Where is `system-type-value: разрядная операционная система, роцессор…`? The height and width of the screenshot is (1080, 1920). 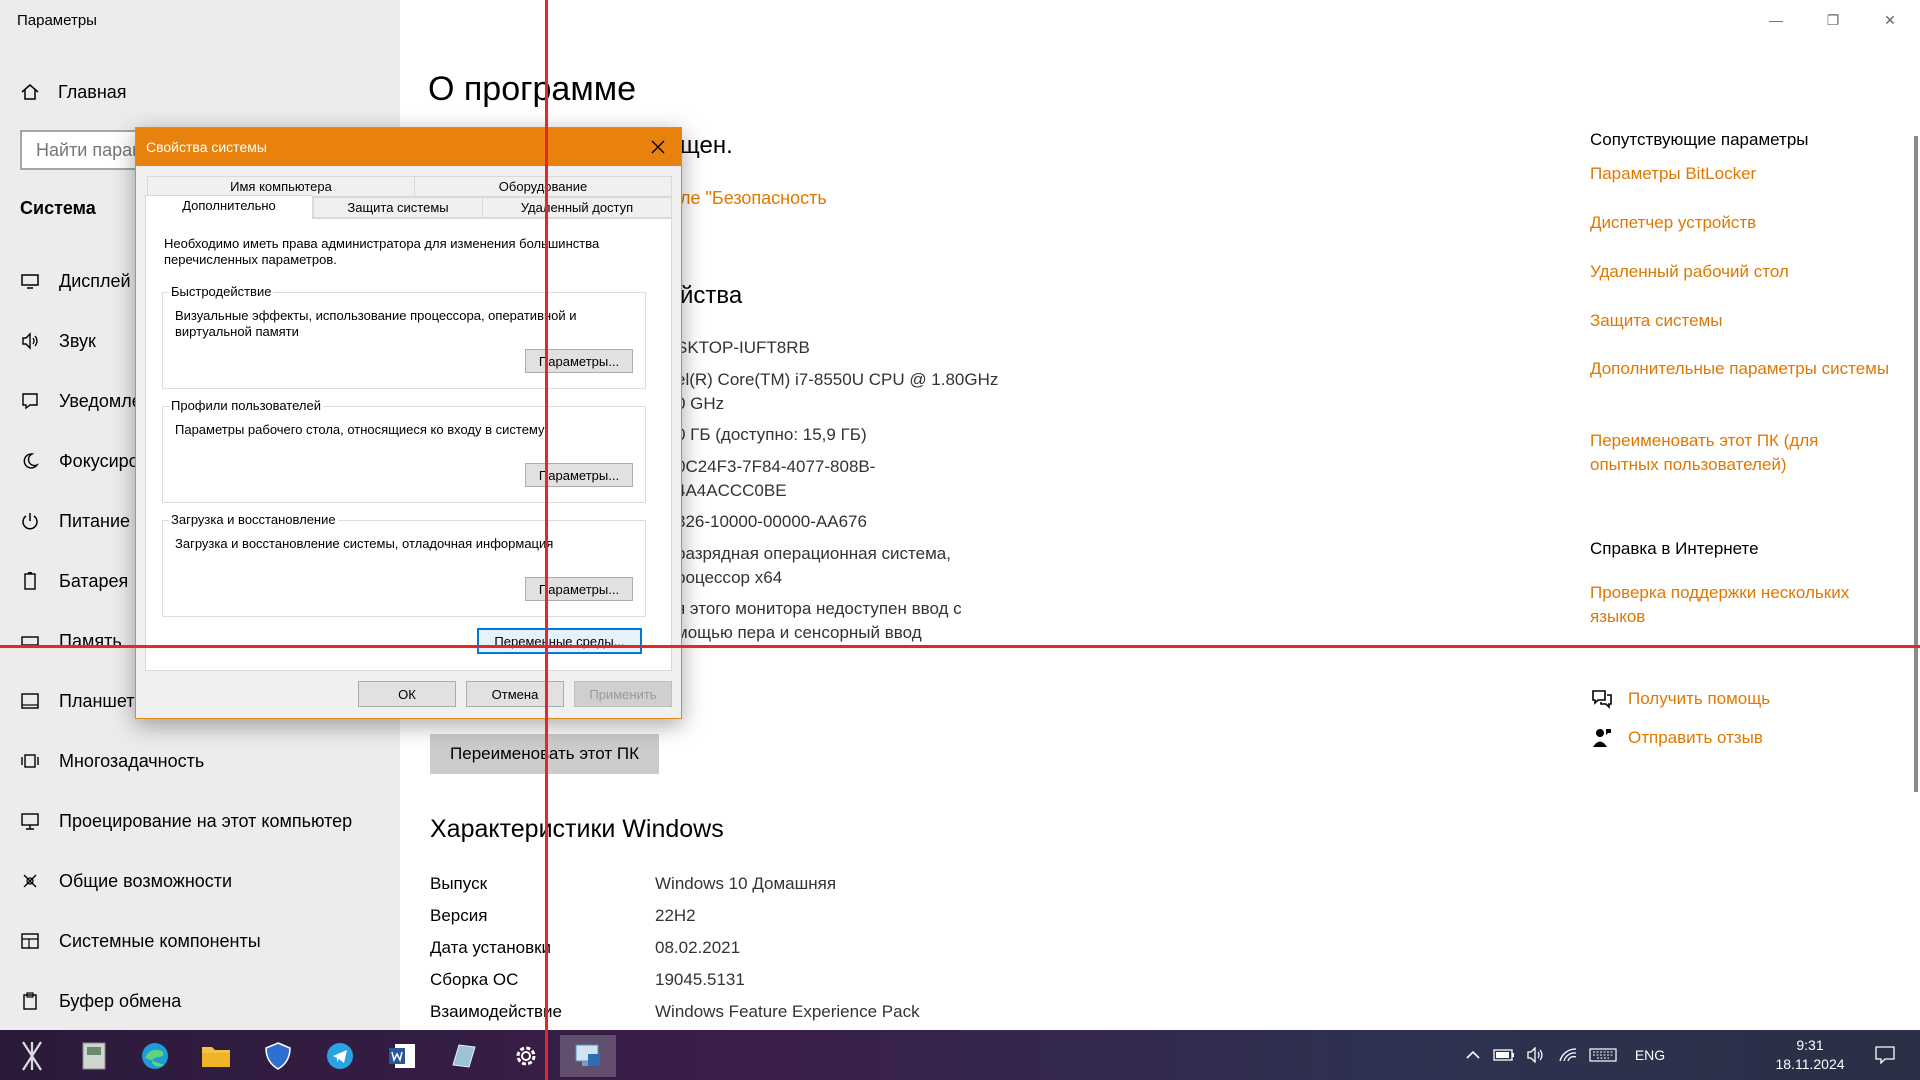 system-type-value: разрядная операционная система, роцессор… is located at coordinates (813, 565).